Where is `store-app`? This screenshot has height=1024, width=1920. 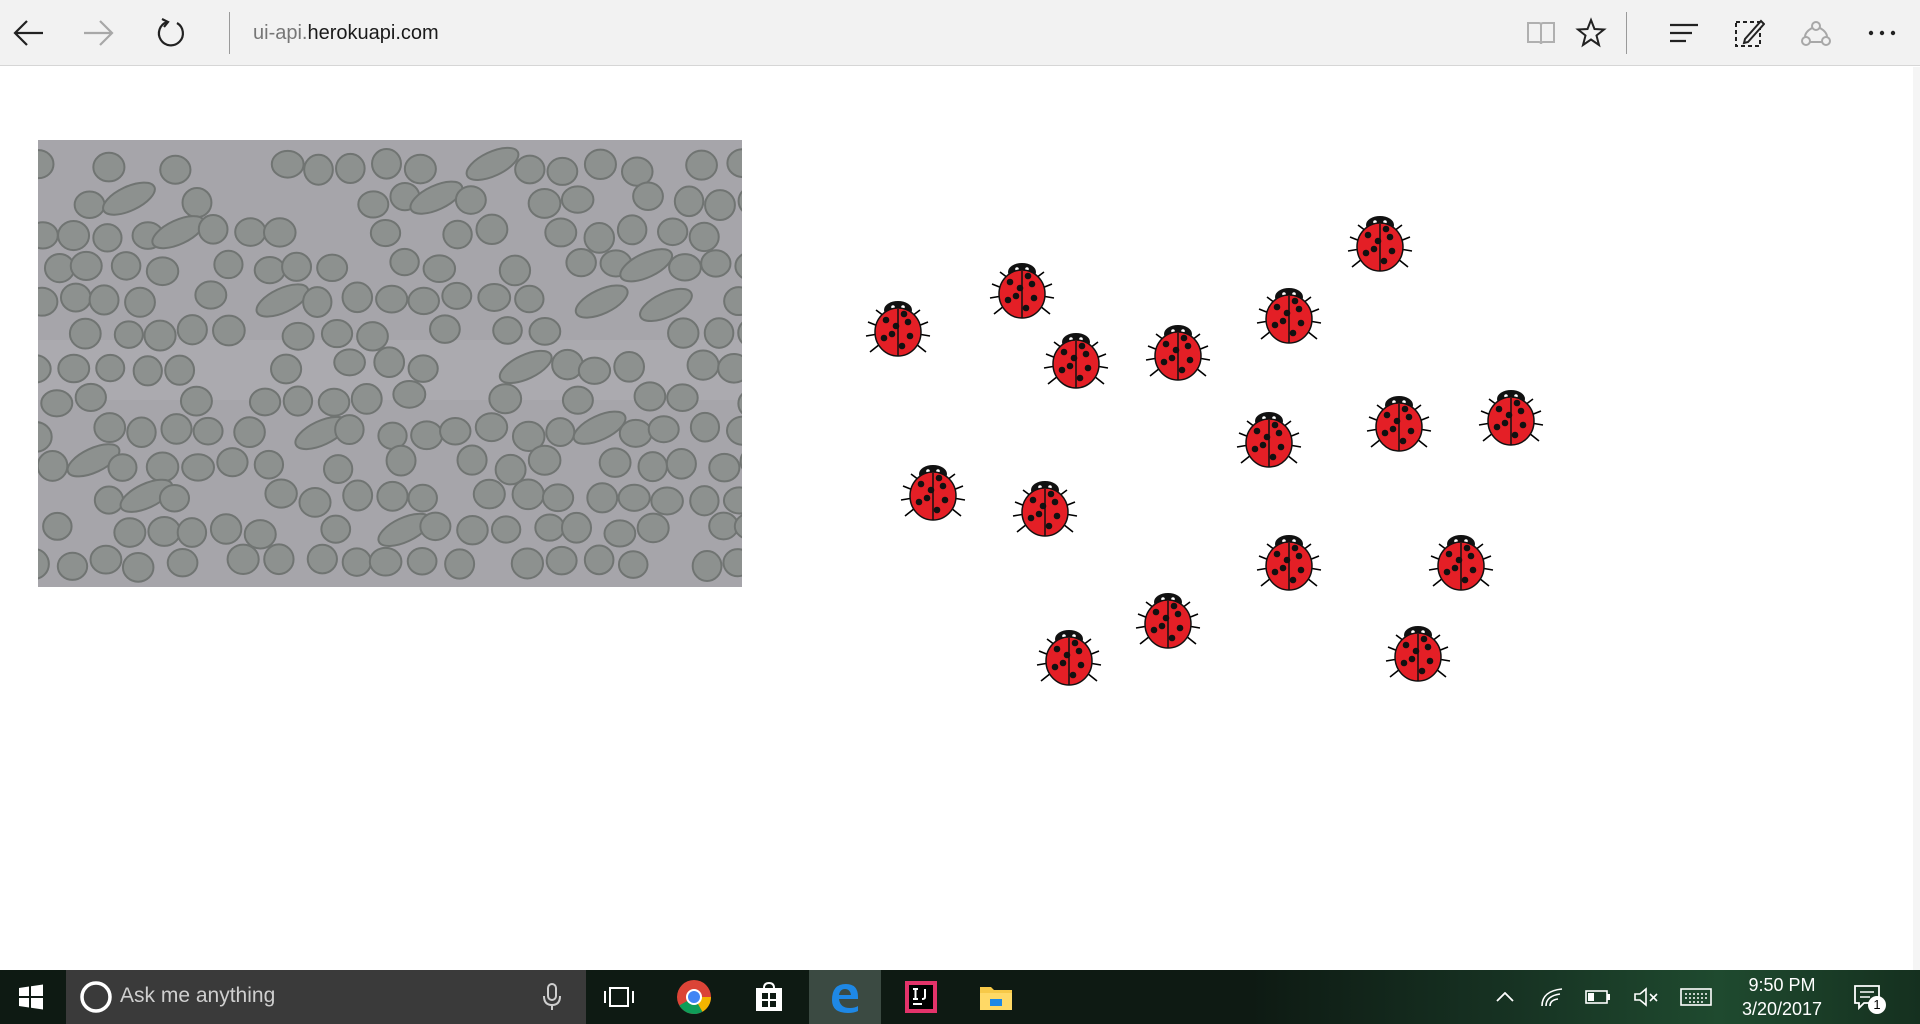 store-app is located at coordinates (769, 997).